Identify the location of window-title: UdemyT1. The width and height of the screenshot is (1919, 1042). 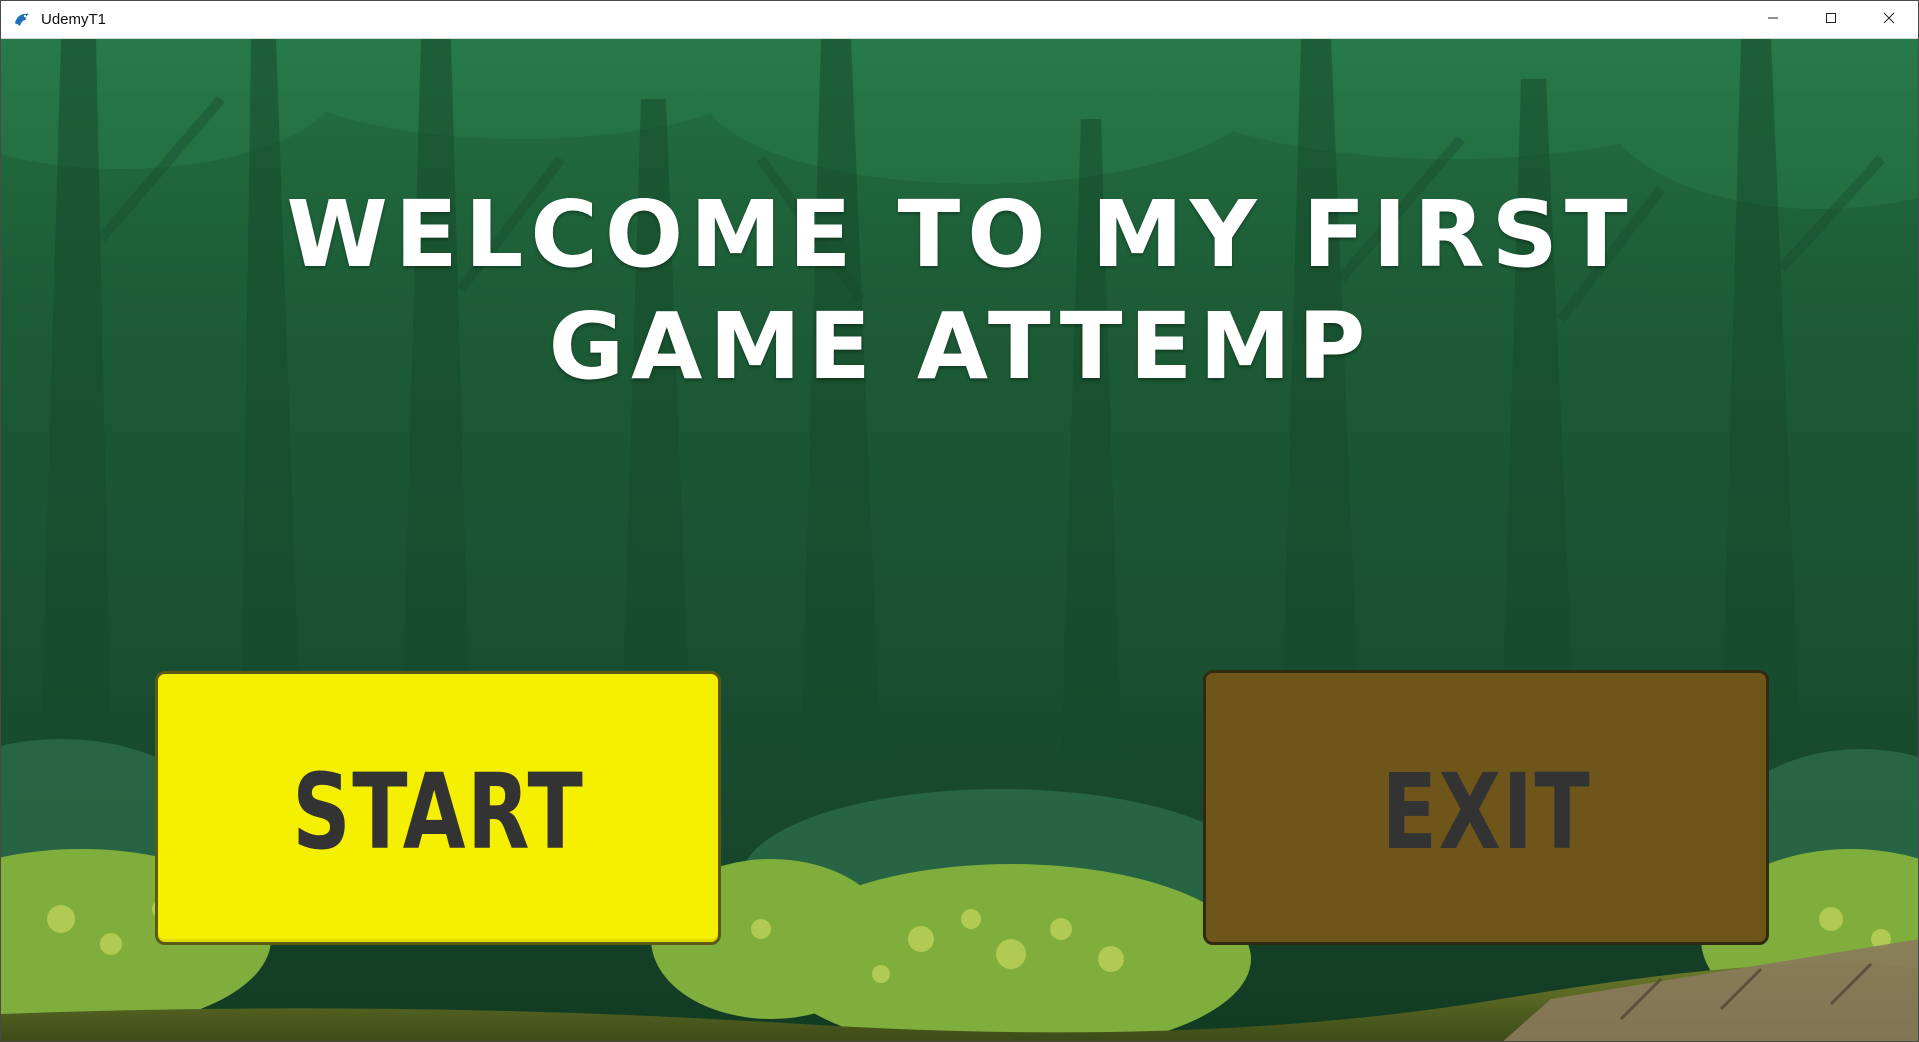
(74, 19).